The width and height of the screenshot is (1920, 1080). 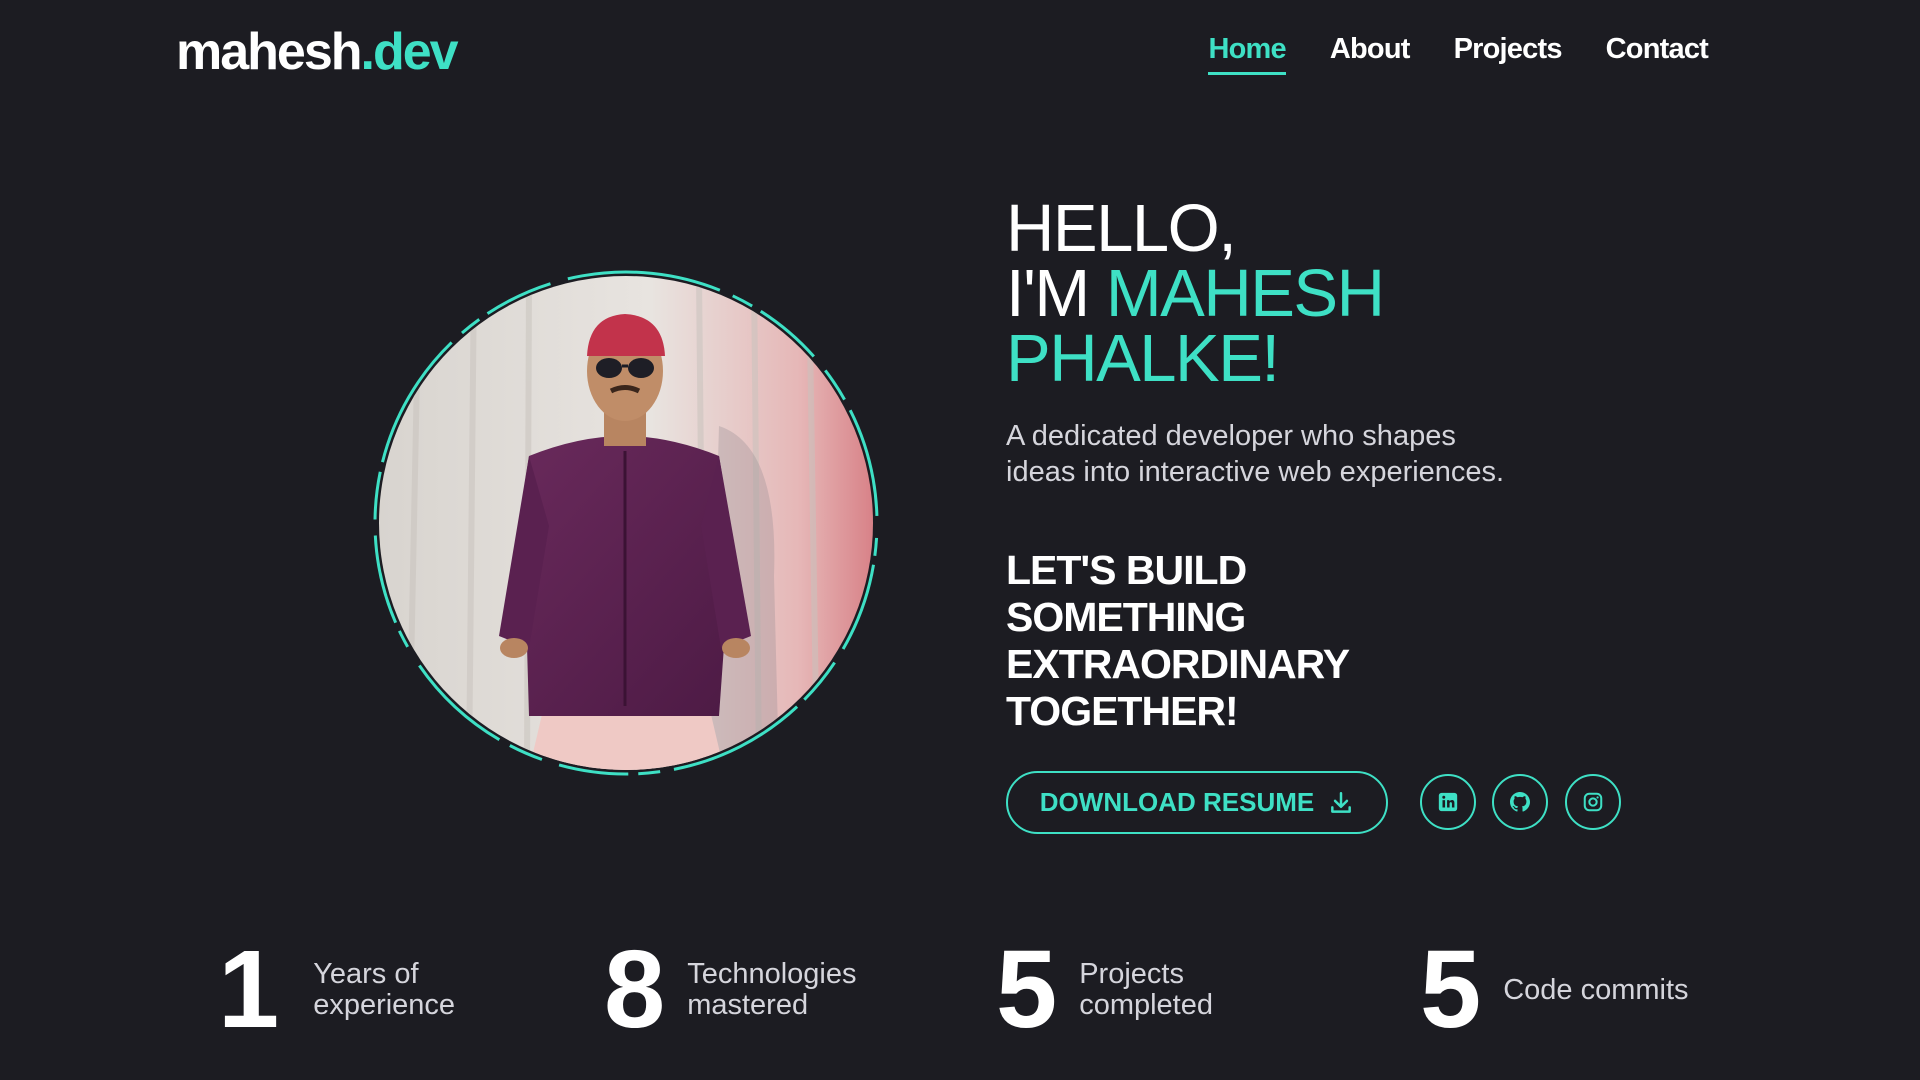 What do you see at coordinates (409, 52) in the screenshot?
I see `logo-accent: .dev` at bounding box center [409, 52].